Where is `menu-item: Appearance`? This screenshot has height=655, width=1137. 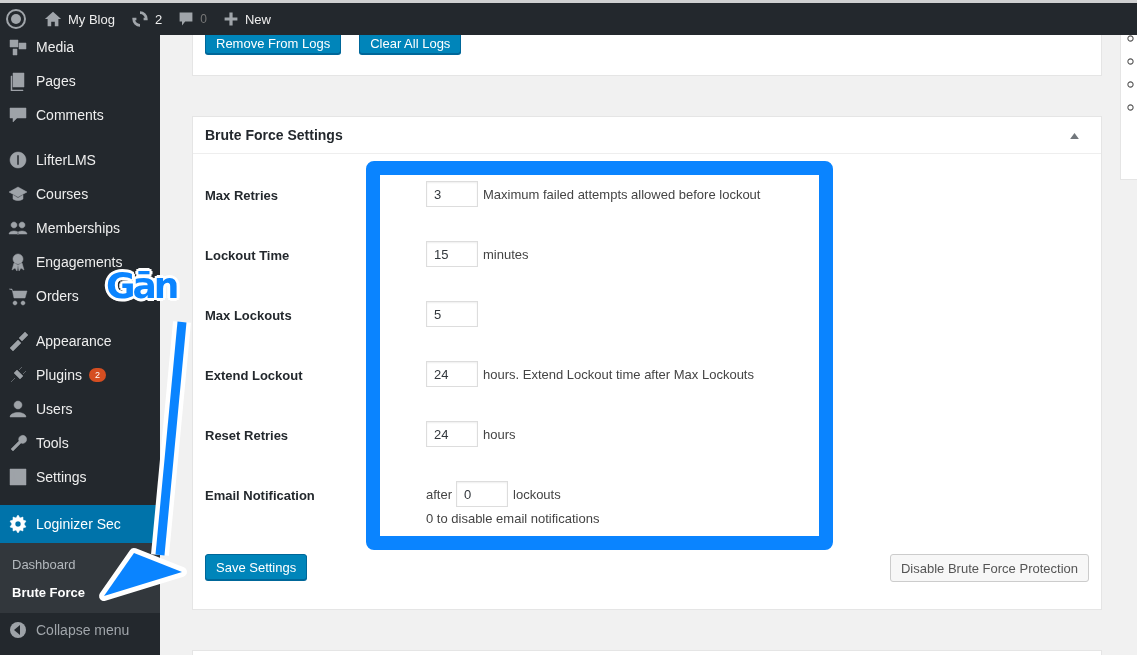 menu-item: Appearance is located at coordinates (58, 341).